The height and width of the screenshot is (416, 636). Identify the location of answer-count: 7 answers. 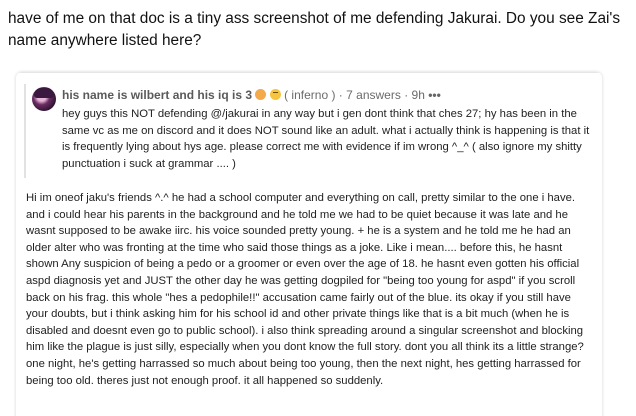
(373, 95).